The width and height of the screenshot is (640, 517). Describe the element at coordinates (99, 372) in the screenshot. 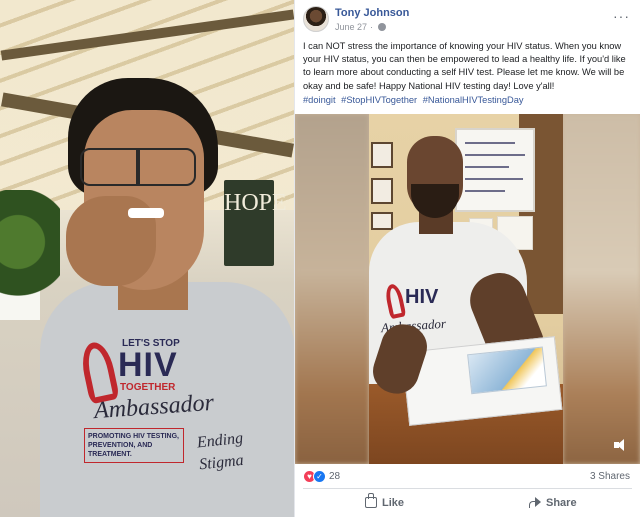

I see `red-ribbon-icon` at that location.